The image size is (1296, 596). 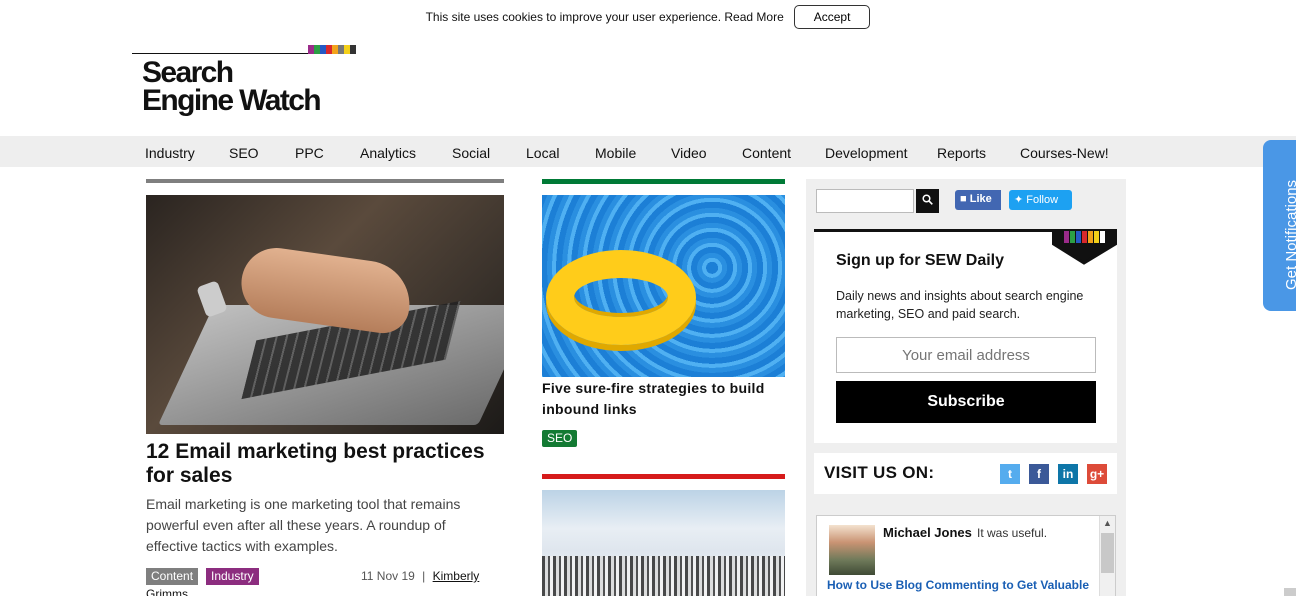 I want to click on nav-development: Development, so click(x=866, y=153).